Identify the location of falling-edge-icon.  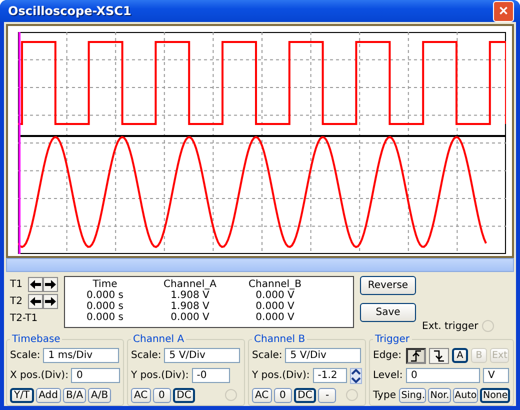
(439, 356).